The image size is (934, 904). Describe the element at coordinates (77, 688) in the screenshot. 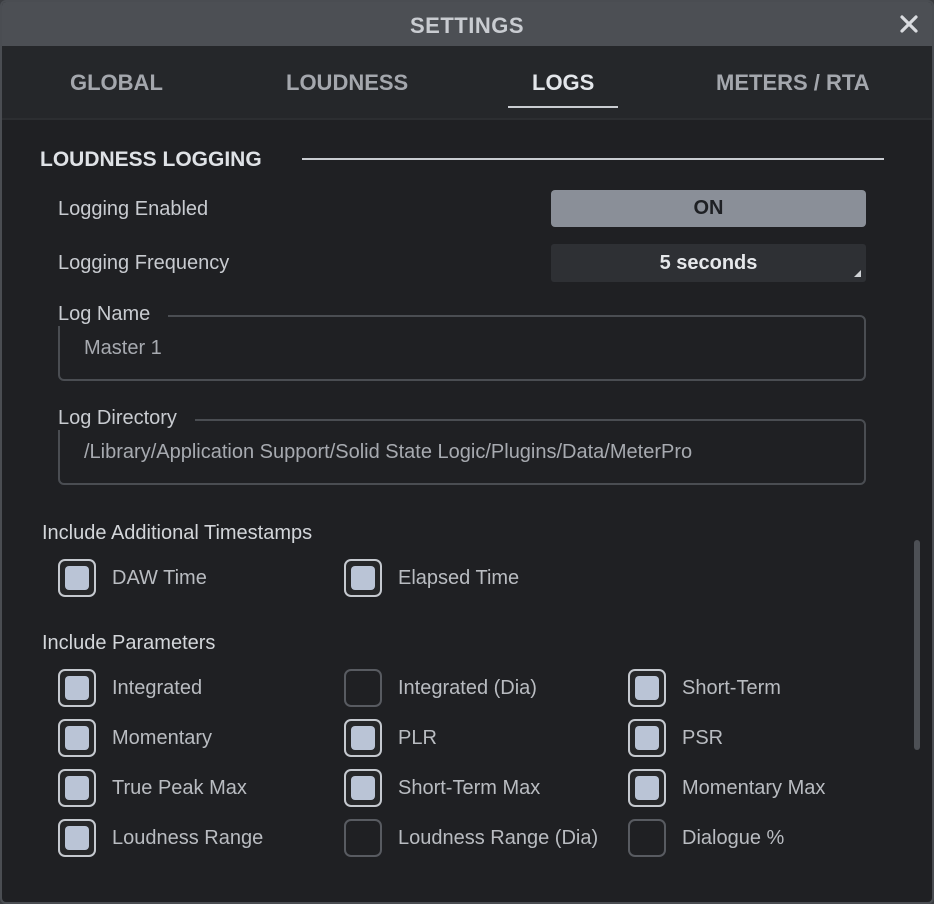

I see `integrated-checkbox` at that location.